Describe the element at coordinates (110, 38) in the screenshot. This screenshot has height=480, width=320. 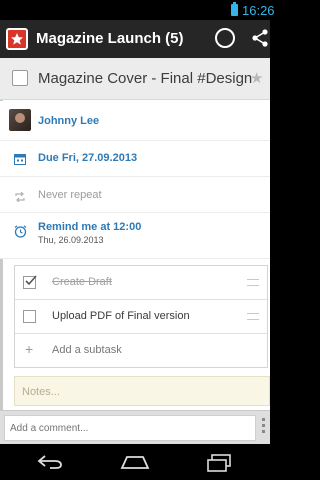
I see `list-title: Magazine Launch (5)` at that location.